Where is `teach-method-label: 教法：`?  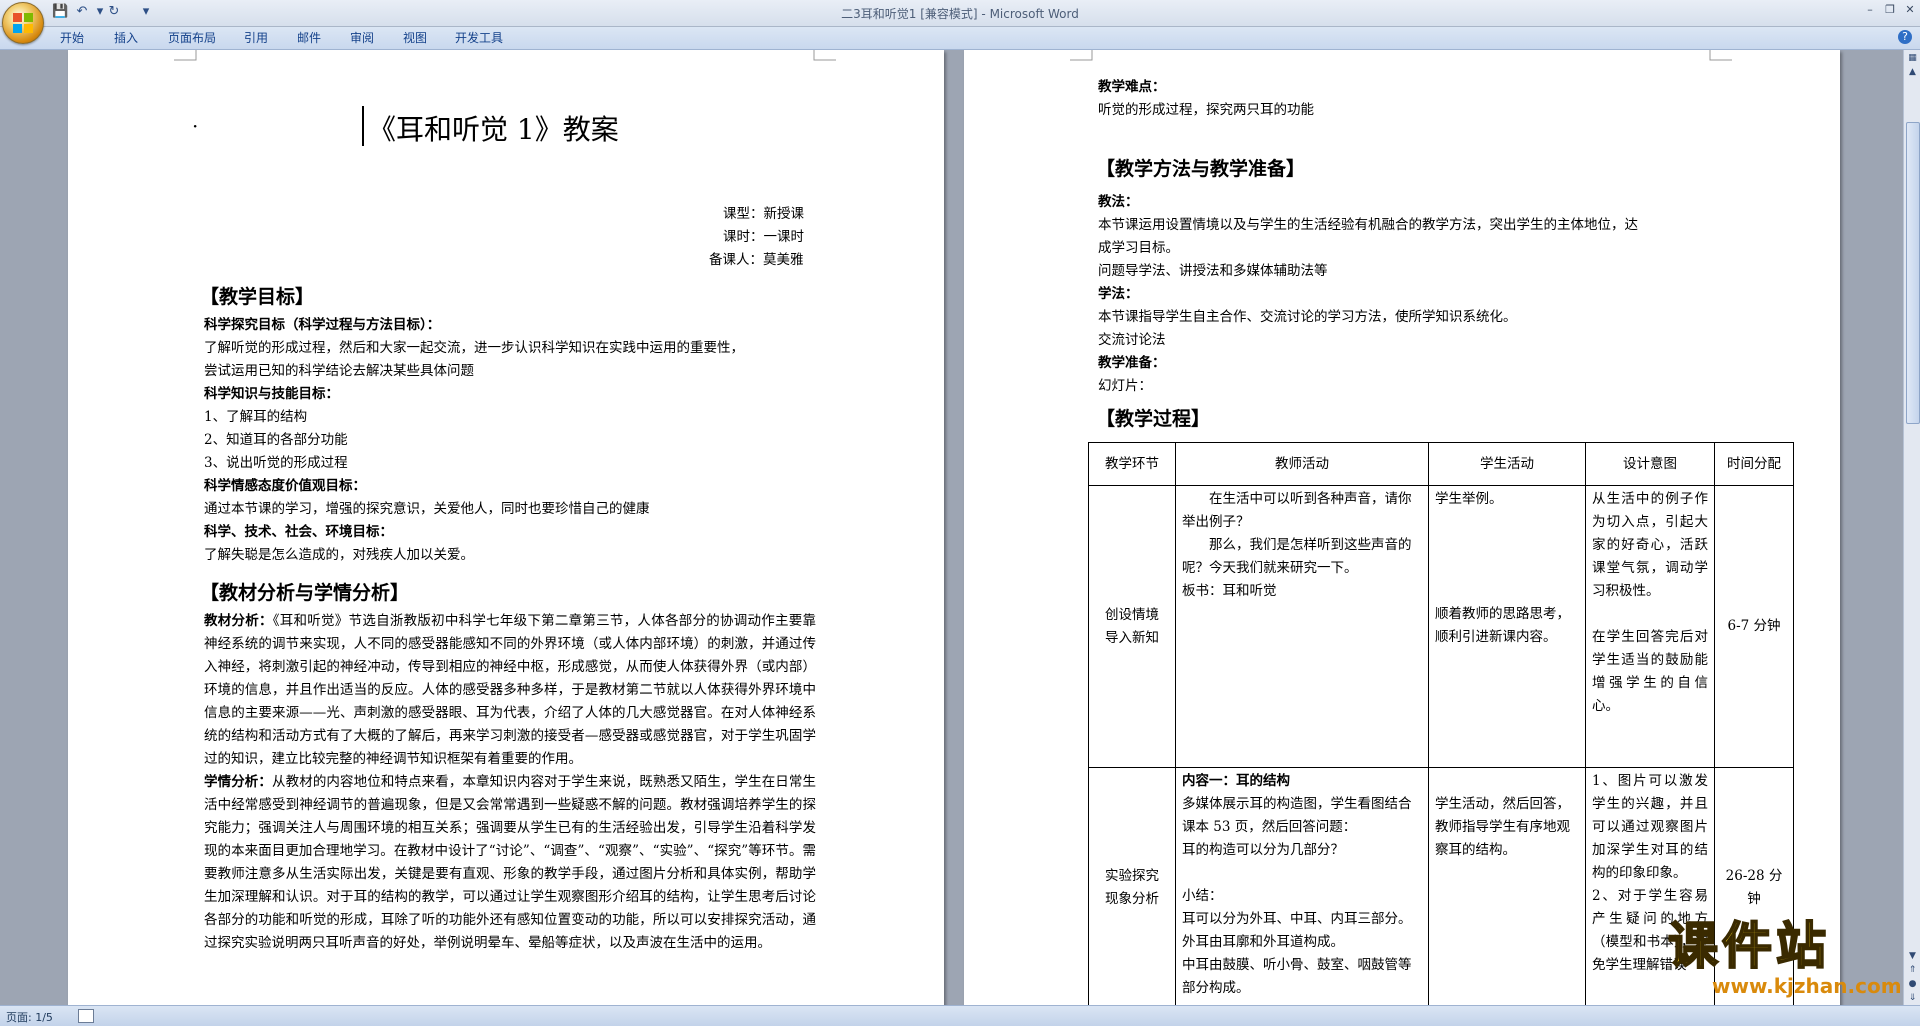 teach-method-label: 教法： is located at coordinates (1118, 202).